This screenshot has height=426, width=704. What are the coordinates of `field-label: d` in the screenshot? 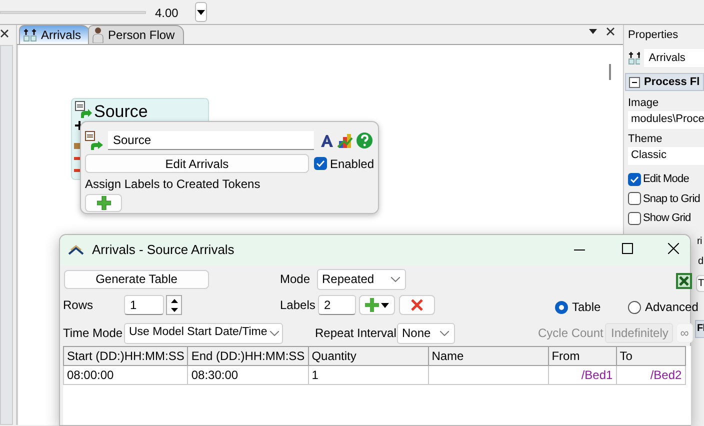 It's located at (701, 261).